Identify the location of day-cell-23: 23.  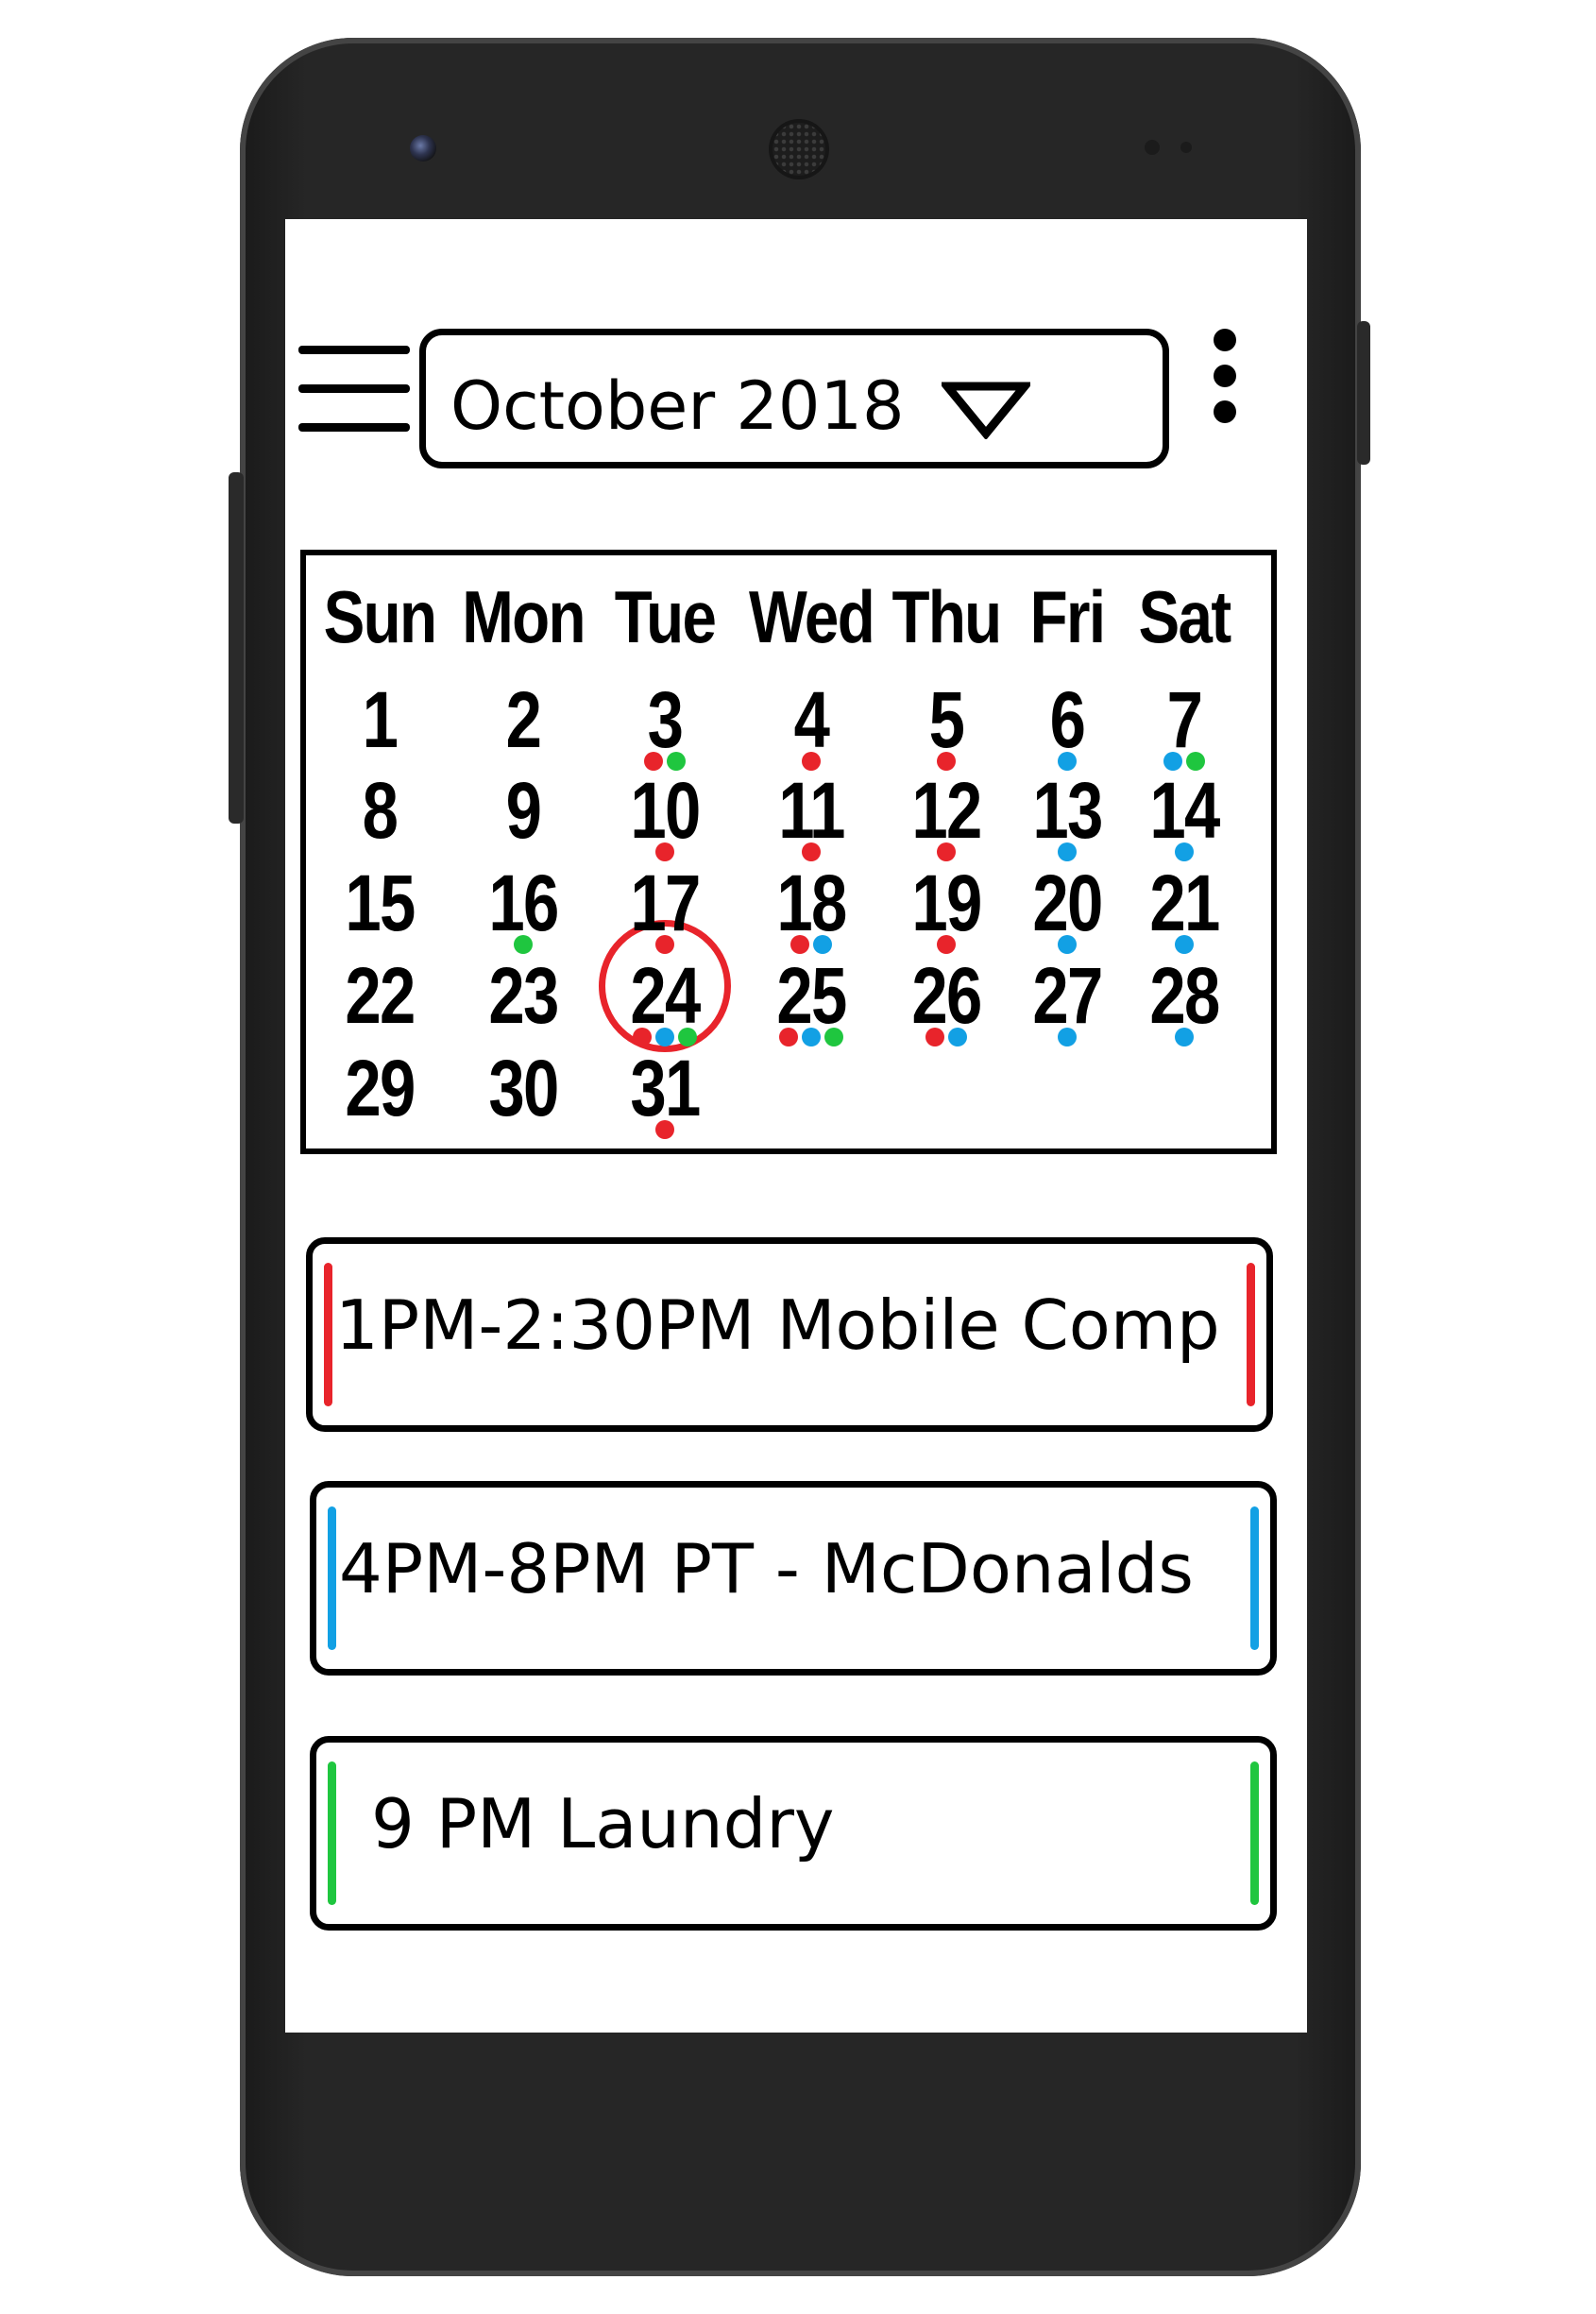
(524, 996).